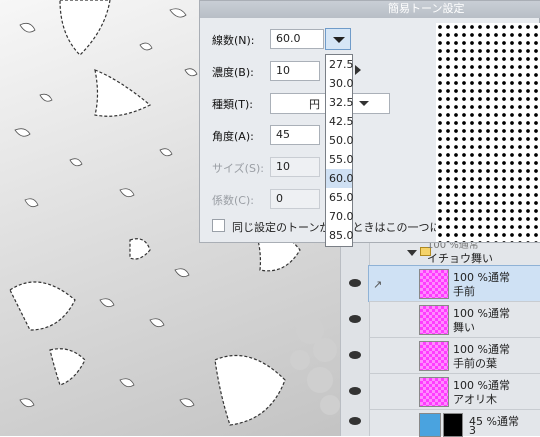 Image resolution: width=540 pixels, height=437 pixels. What do you see at coordinates (494, 421) in the screenshot?
I see `layer-blend: 45 %通常` at bounding box center [494, 421].